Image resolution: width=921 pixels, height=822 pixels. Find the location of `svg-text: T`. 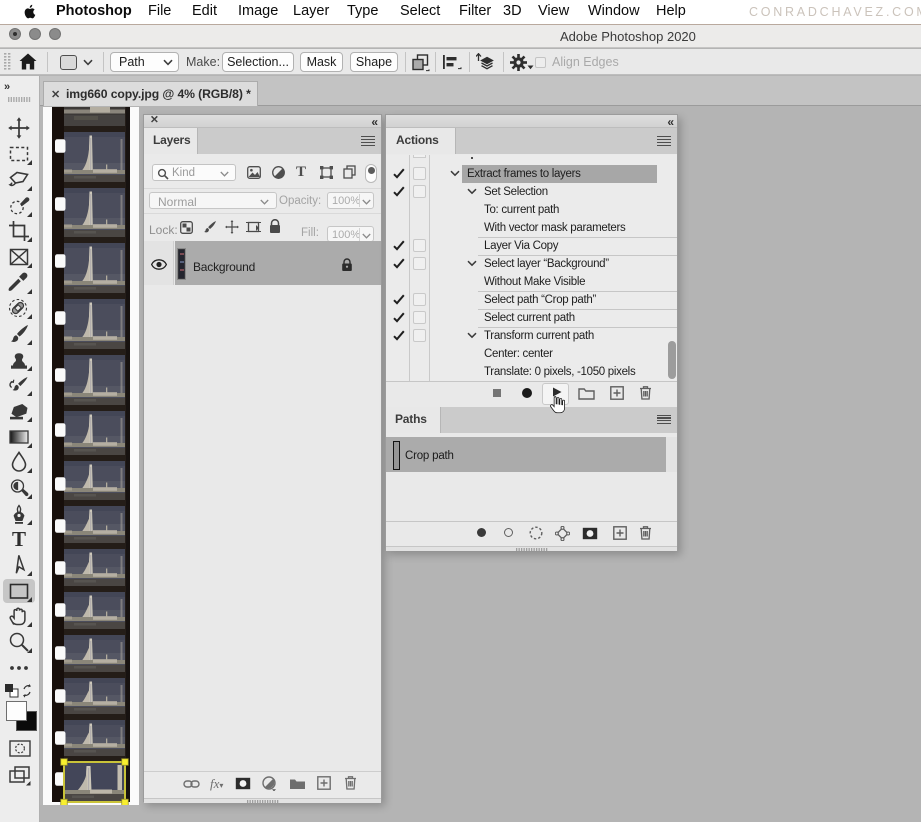

svg-text: T is located at coordinates (19, 539).